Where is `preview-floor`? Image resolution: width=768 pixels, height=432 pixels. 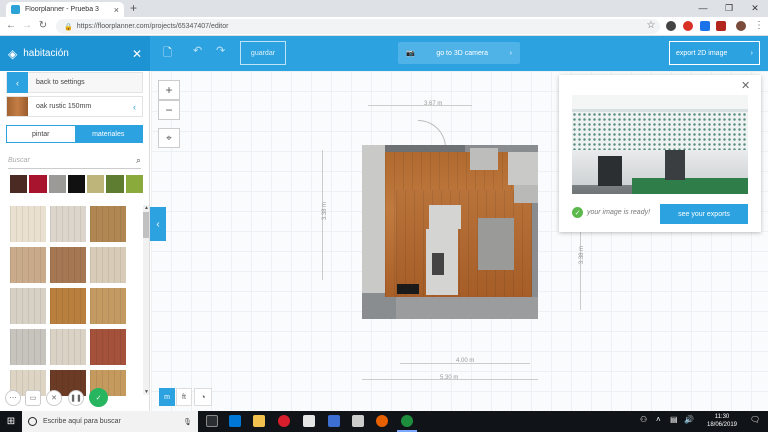 preview-floor is located at coordinates (690, 186).